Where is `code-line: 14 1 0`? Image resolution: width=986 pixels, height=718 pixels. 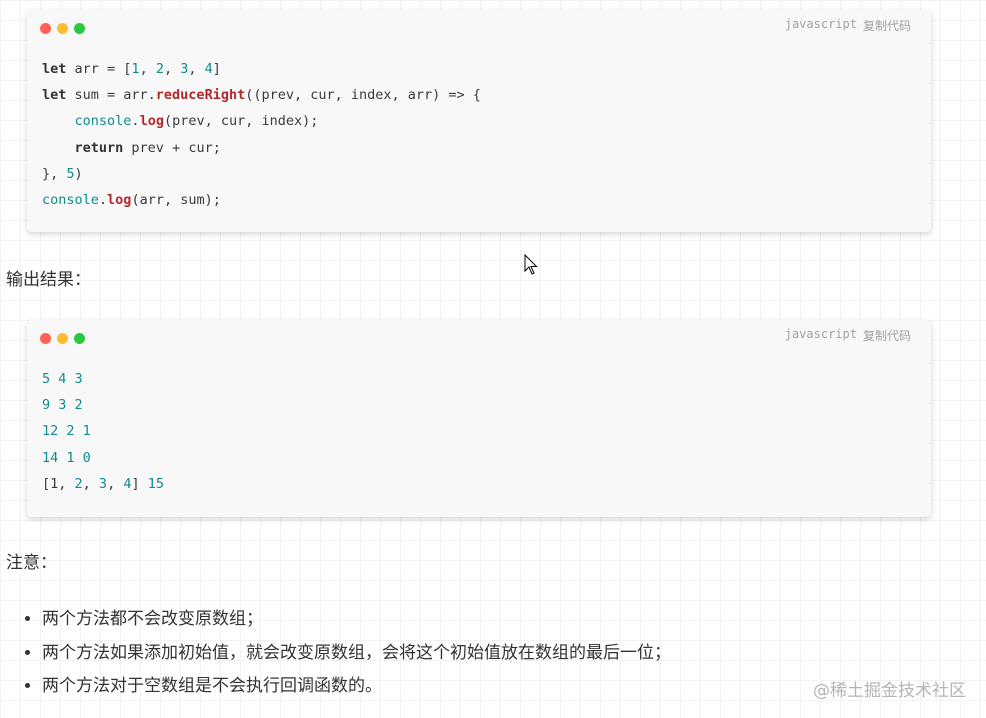
code-line: 14 1 0 is located at coordinates (103, 458).